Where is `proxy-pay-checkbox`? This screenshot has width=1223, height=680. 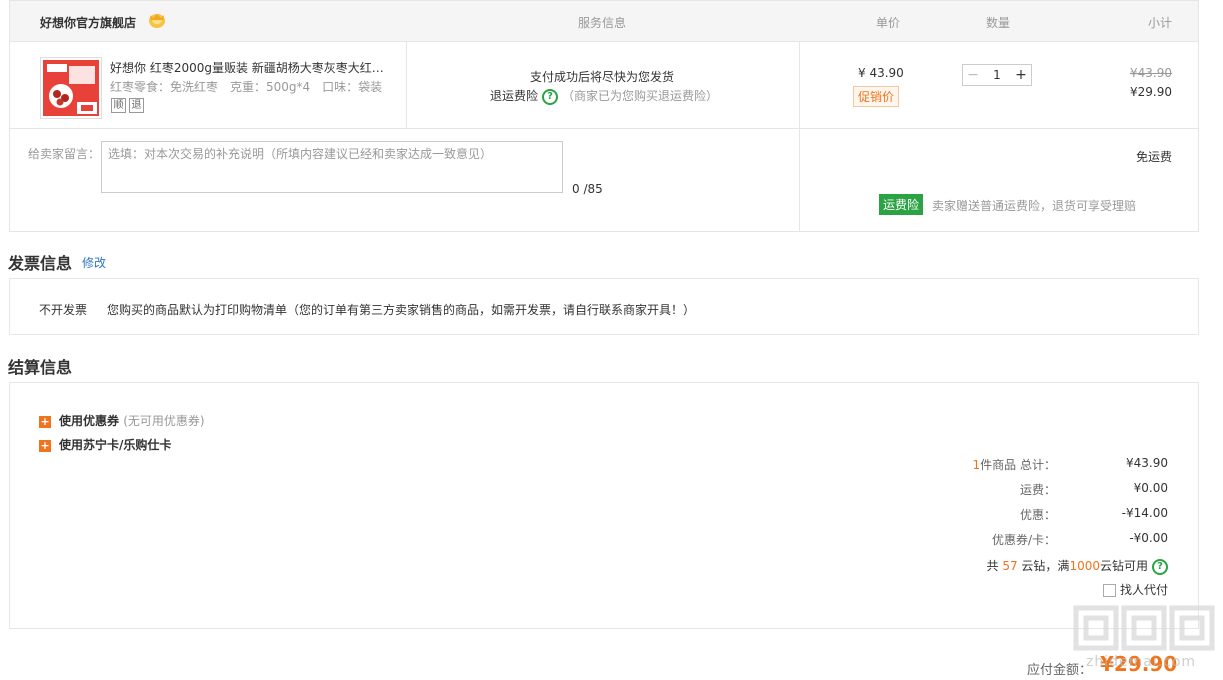 proxy-pay-checkbox is located at coordinates (1109, 590).